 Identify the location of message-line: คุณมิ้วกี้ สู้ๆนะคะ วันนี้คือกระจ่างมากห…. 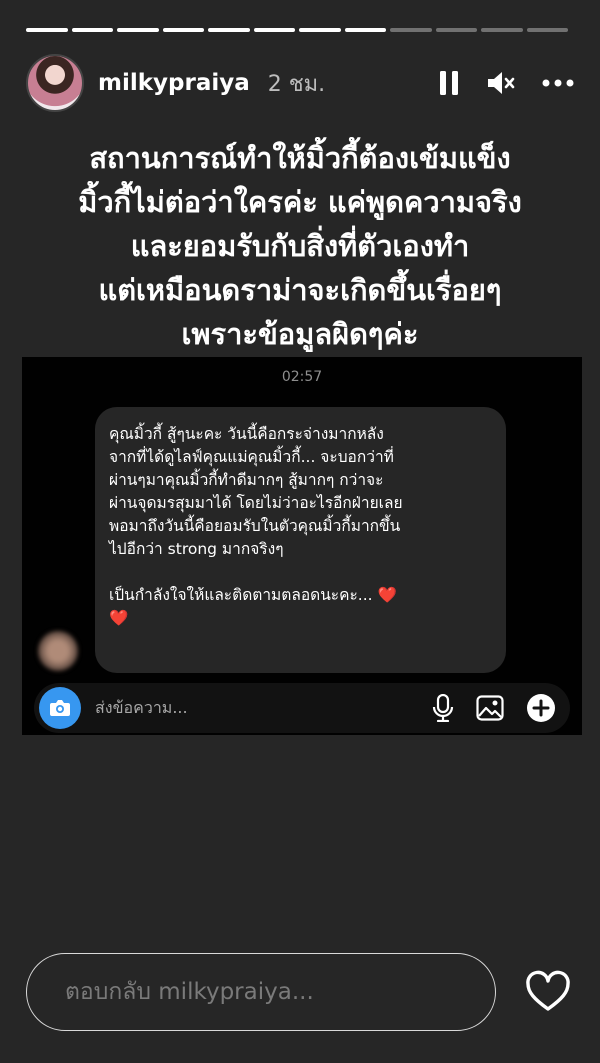
(246, 434).